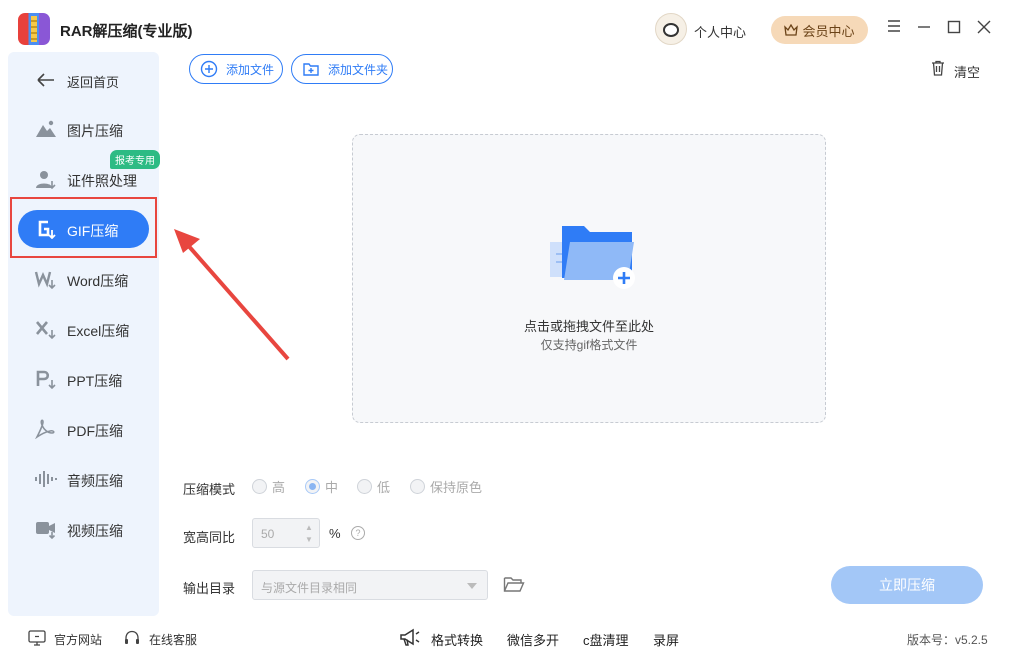  What do you see at coordinates (232, 295) in the screenshot?
I see `annotation-arrow` at bounding box center [232, 295].